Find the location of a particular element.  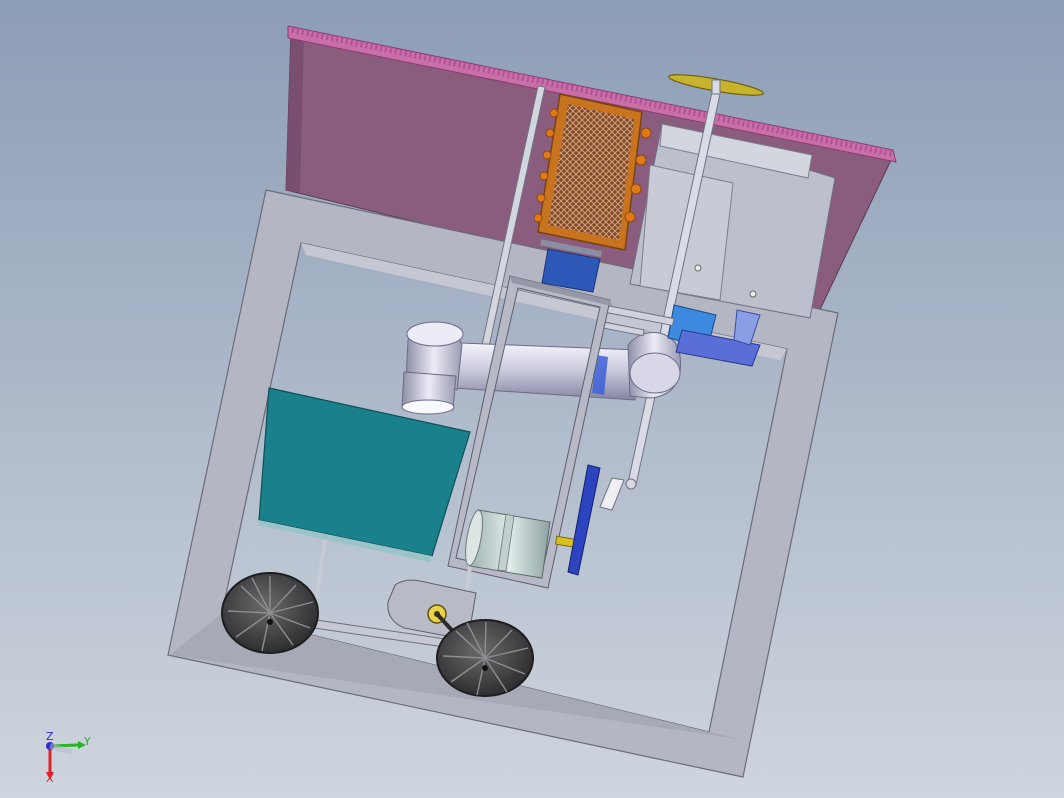

control-cabinet is located at coordinates (732, 221).